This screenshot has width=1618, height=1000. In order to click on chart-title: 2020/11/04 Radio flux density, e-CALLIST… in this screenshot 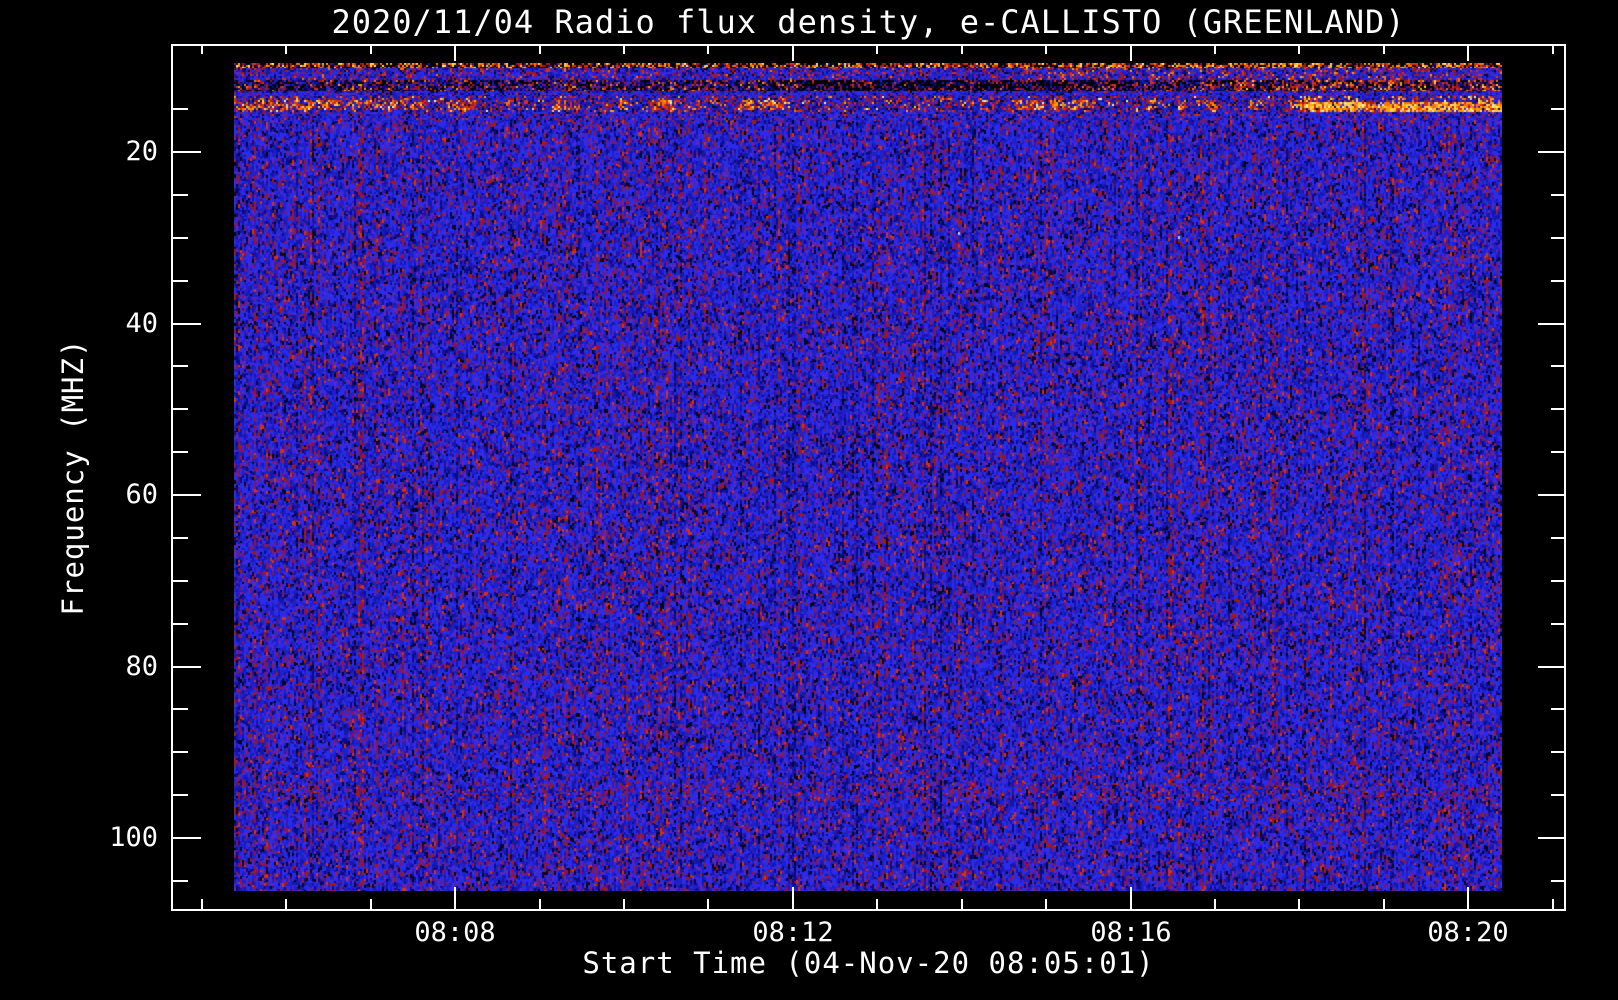, I will do `click(868, 22)`.